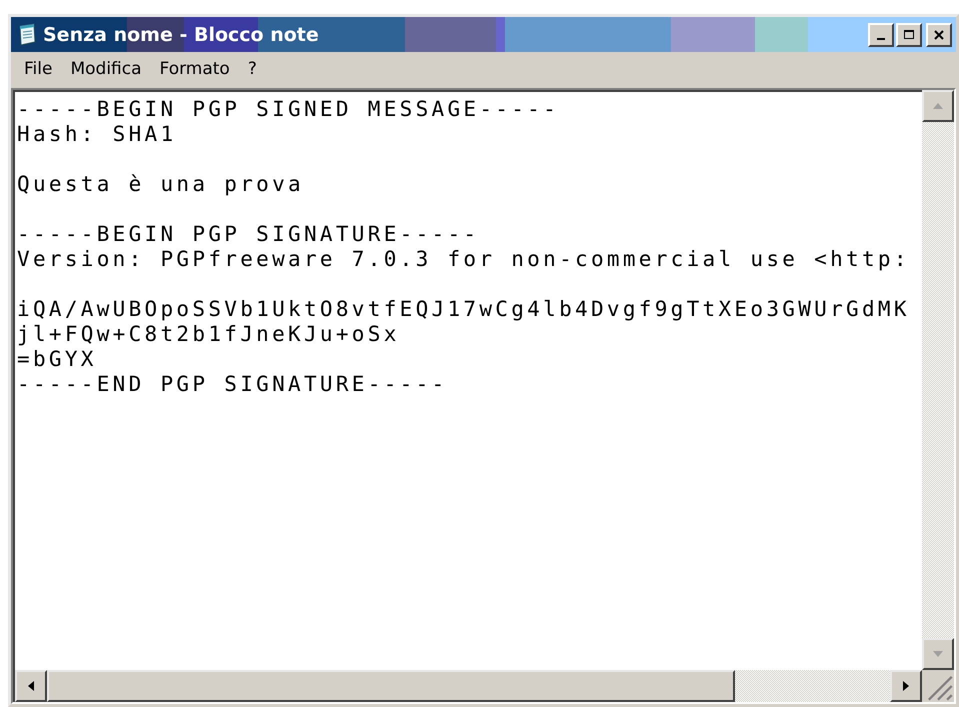 This screenshot has height=707, width=959. I want to click on scroll-down-button, so click(938, 654).